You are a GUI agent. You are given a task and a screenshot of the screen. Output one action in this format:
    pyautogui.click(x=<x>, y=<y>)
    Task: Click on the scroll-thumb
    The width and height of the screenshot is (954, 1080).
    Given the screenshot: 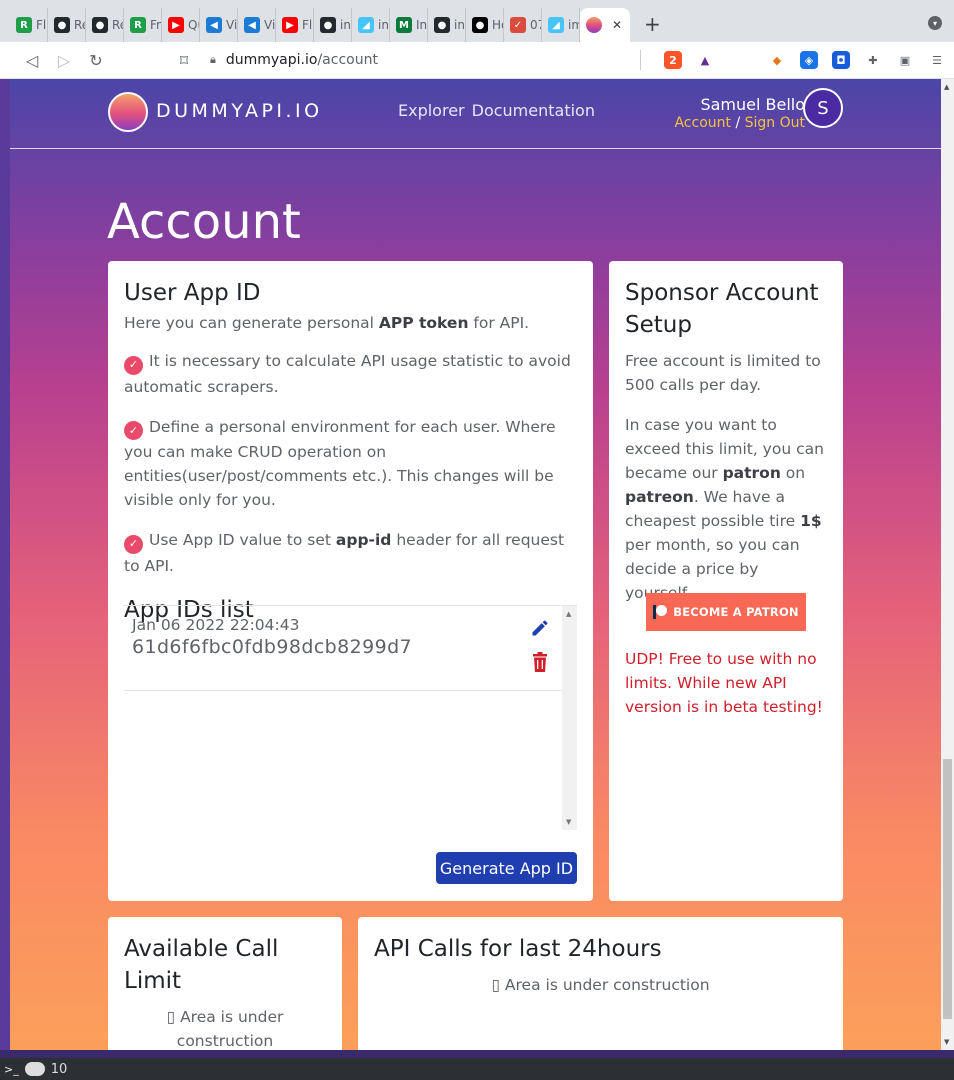 What is the action you would take?
    pyautogui.click(x=947, y=889)
    